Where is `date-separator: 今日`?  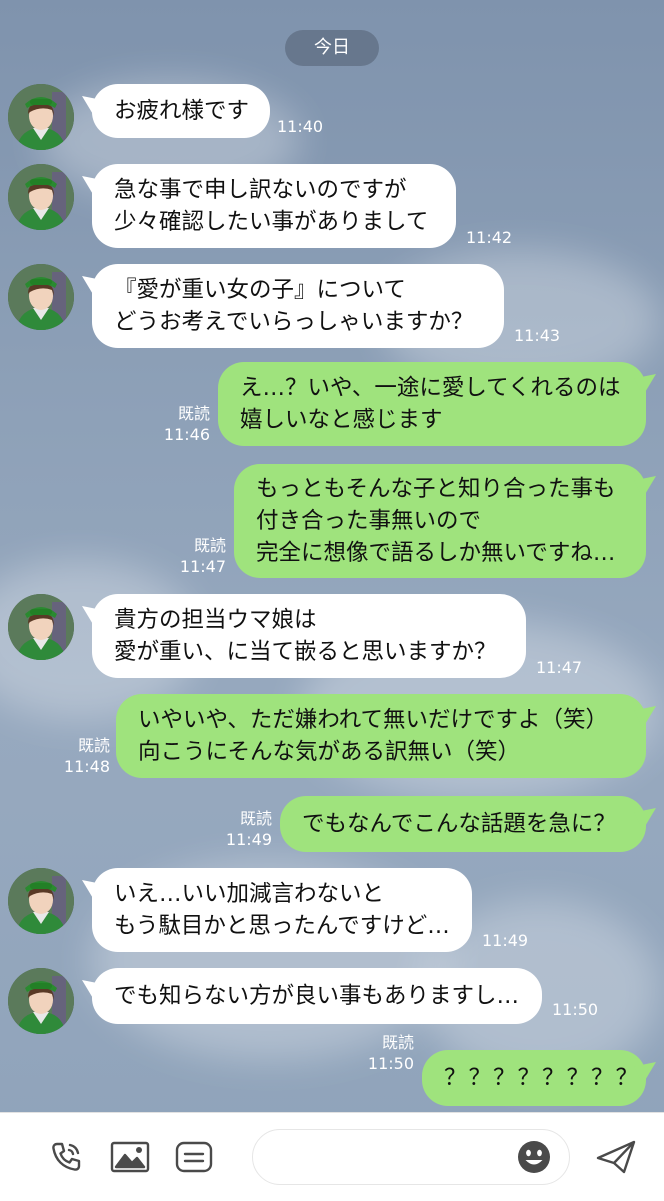
date-separator: 今日 is located at coordinates (332, 48).